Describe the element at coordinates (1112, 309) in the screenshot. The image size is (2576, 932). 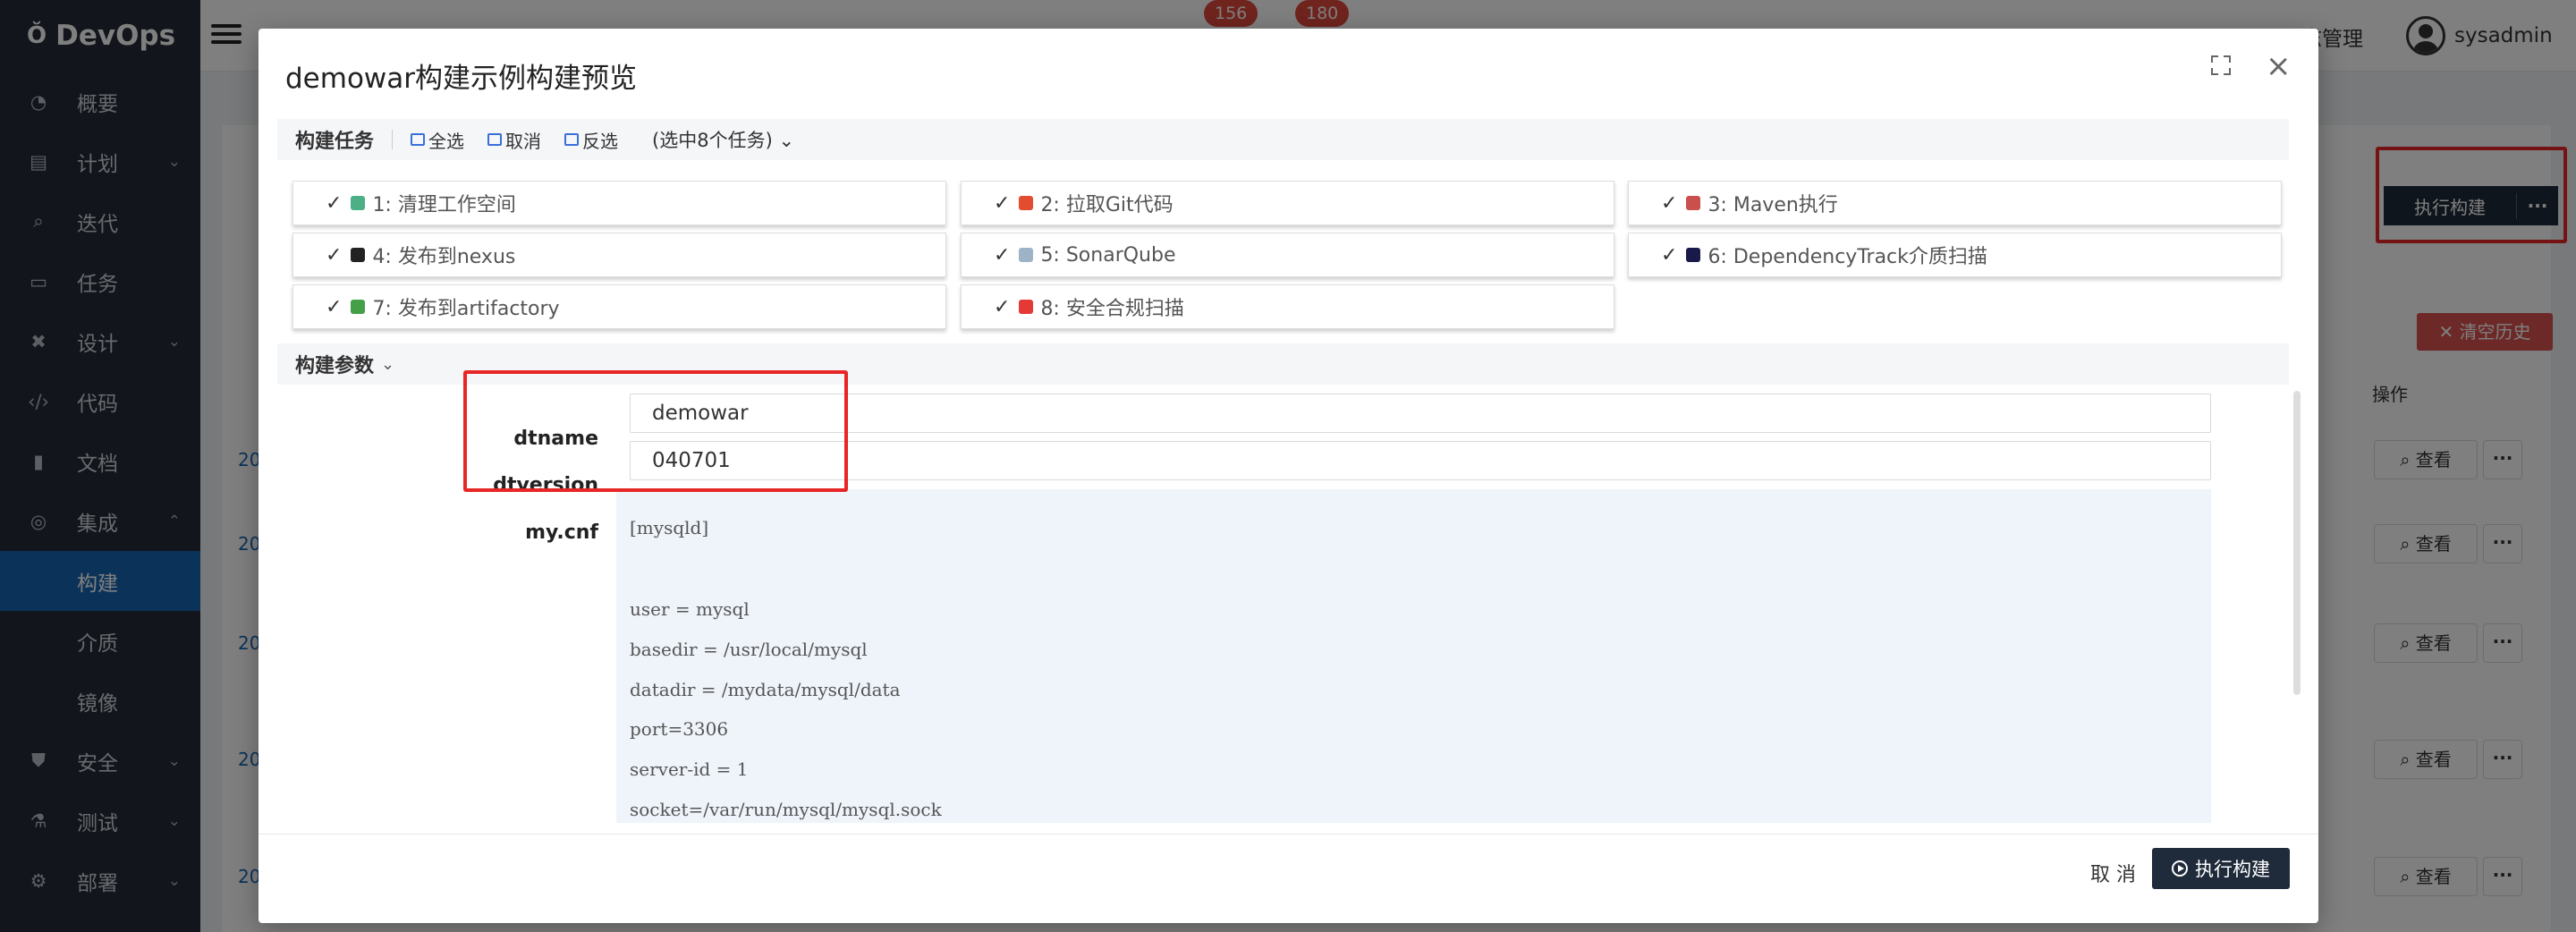
I see `task-label: 8: 安全合规扫描` at that location.